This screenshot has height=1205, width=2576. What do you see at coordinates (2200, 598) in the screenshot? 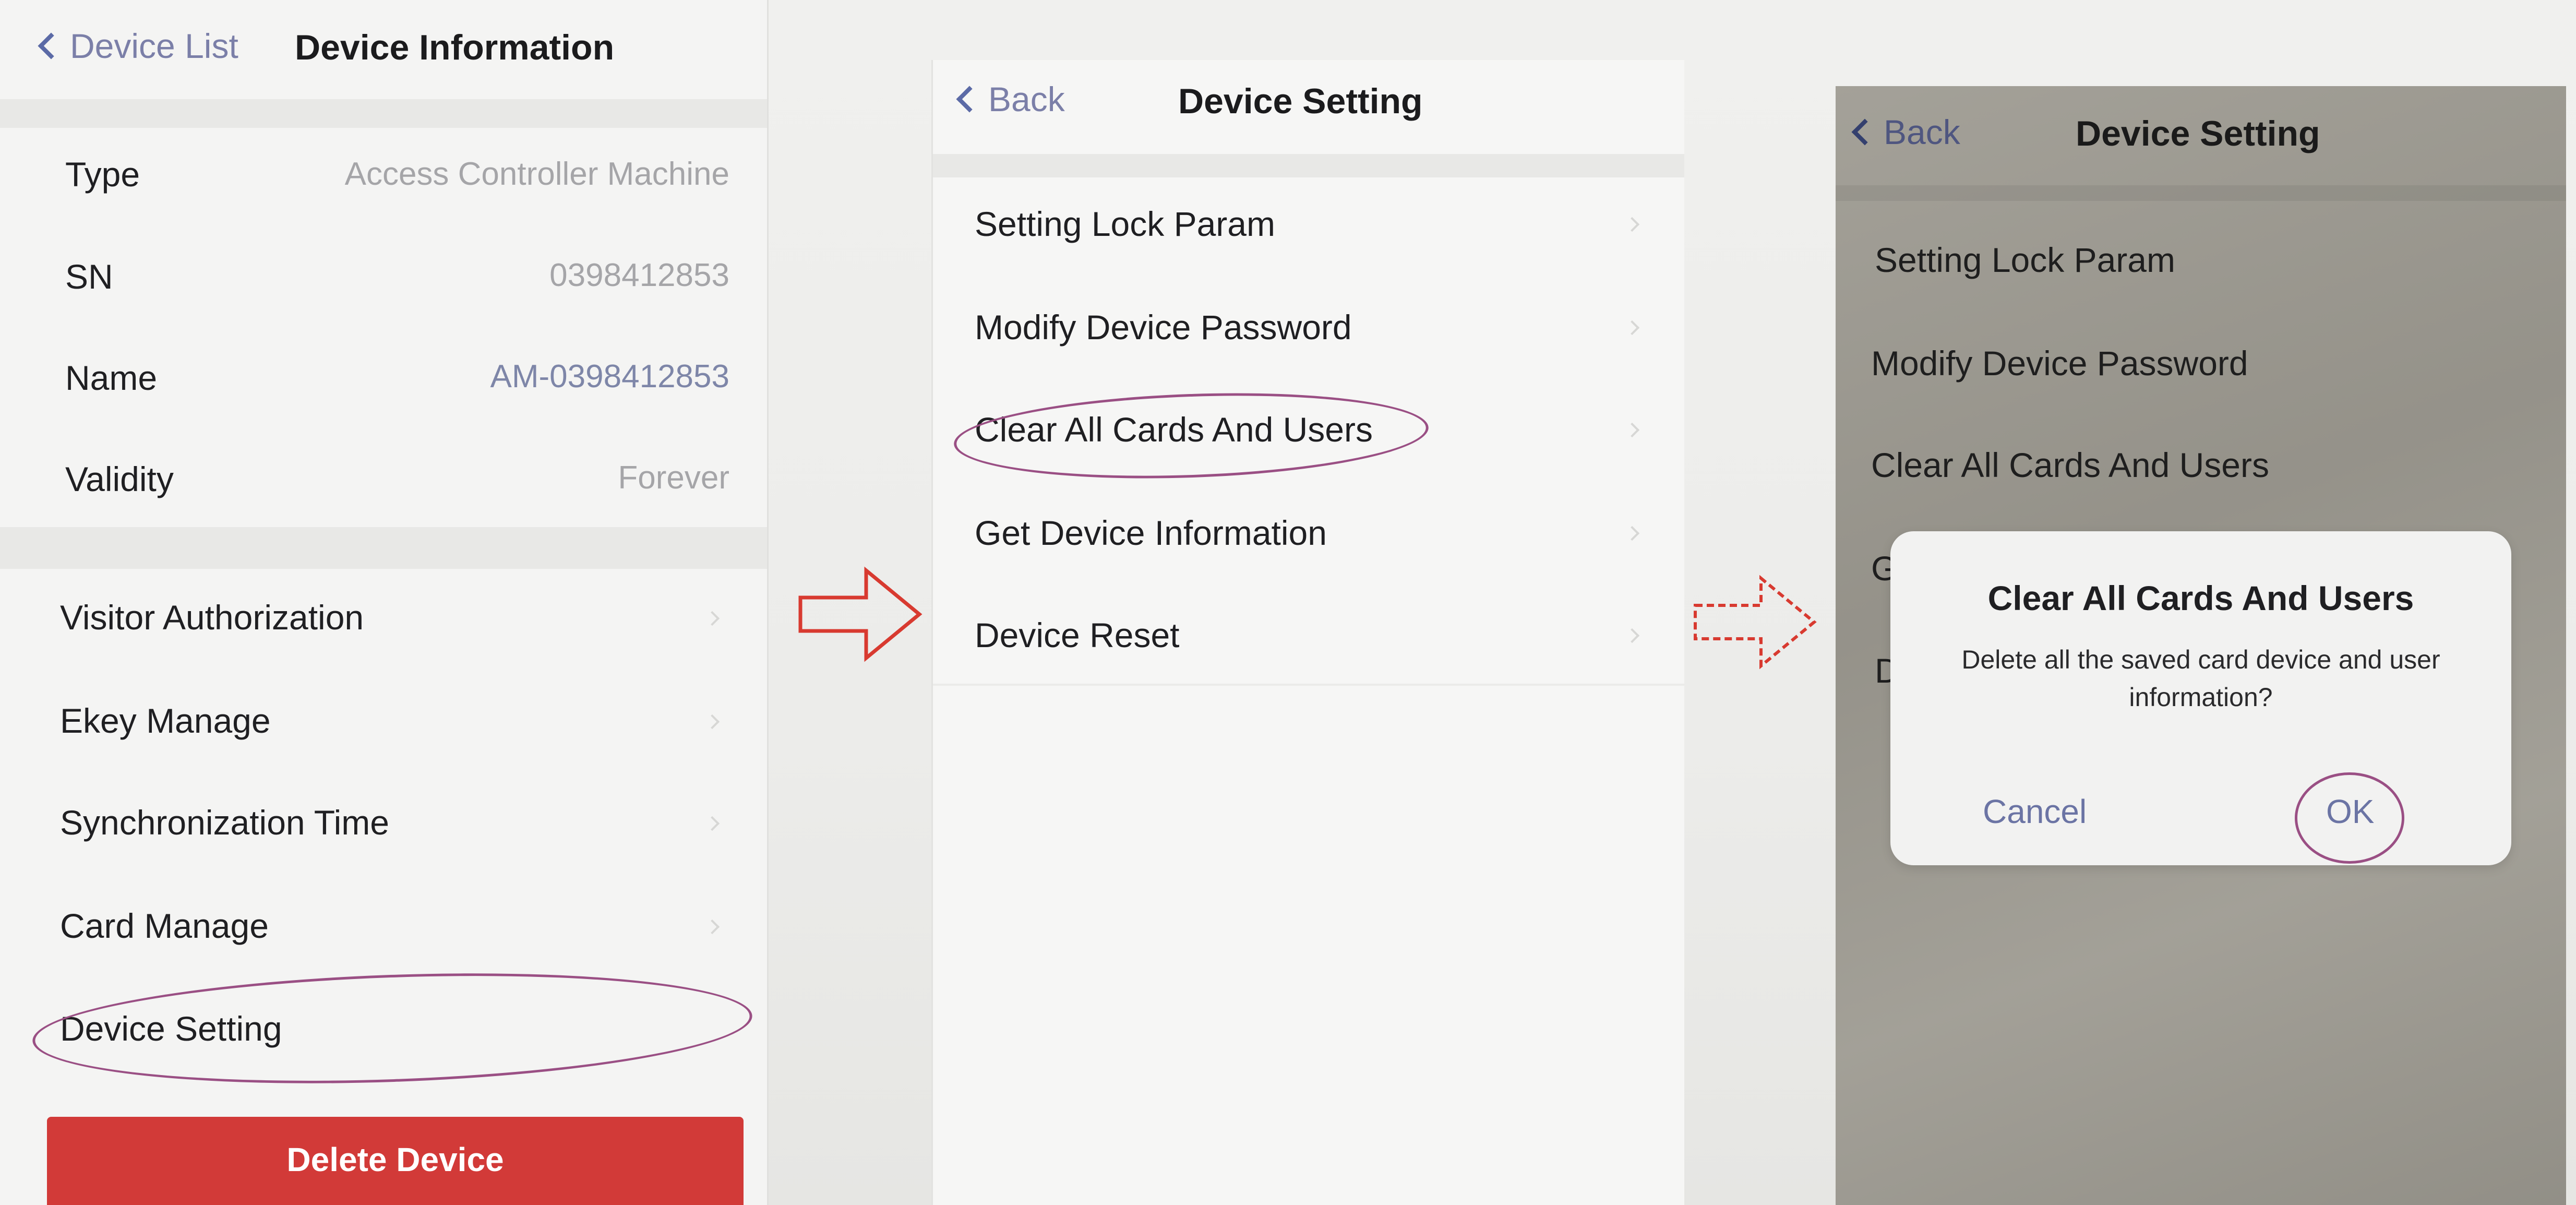
I see `dialog-title: Clear All Cards And Users` at bounding box center [2200, 598].